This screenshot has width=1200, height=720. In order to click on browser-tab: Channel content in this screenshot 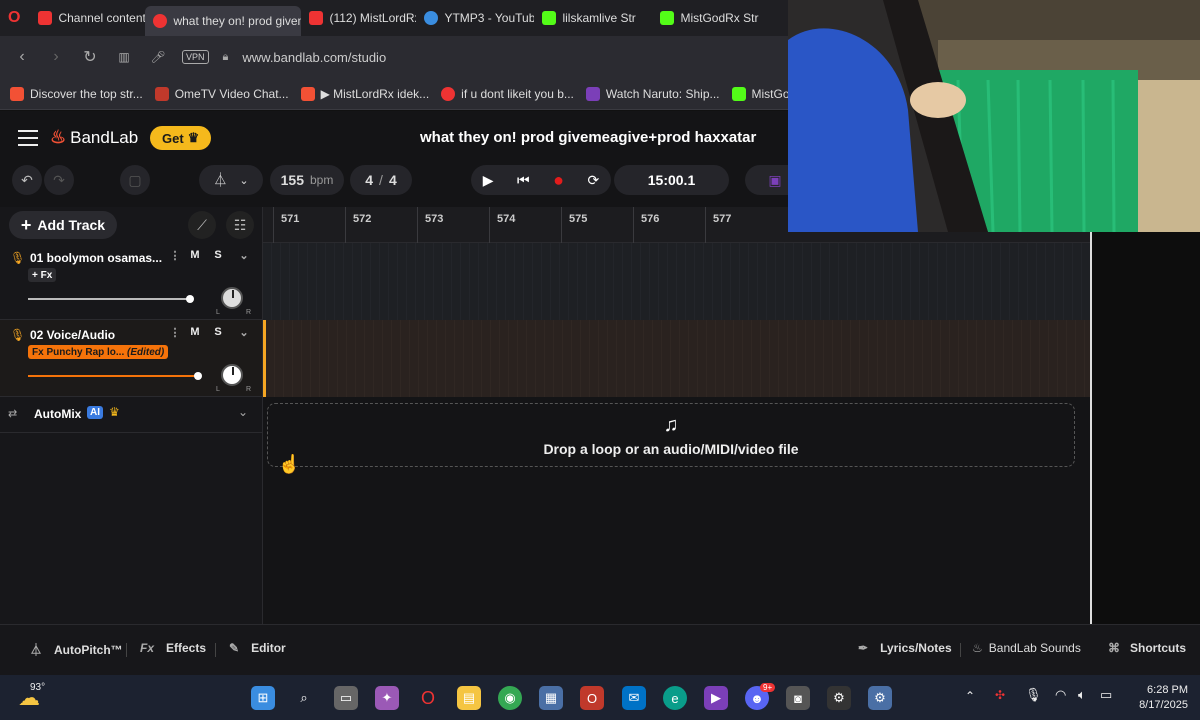, I will do `click(87, 18)`.